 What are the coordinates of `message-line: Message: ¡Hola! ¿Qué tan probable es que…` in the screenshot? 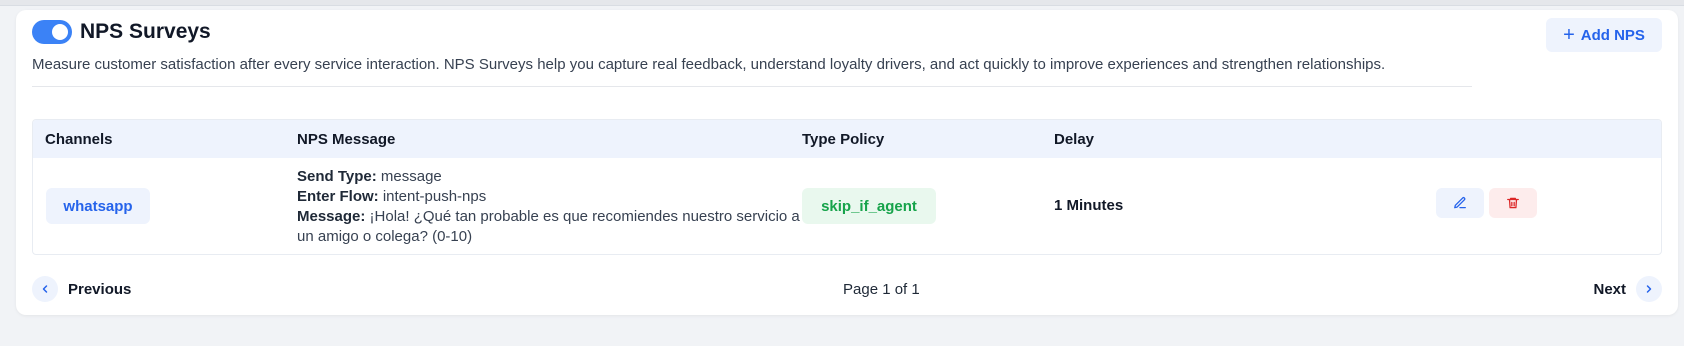 It's located at (557, 227).